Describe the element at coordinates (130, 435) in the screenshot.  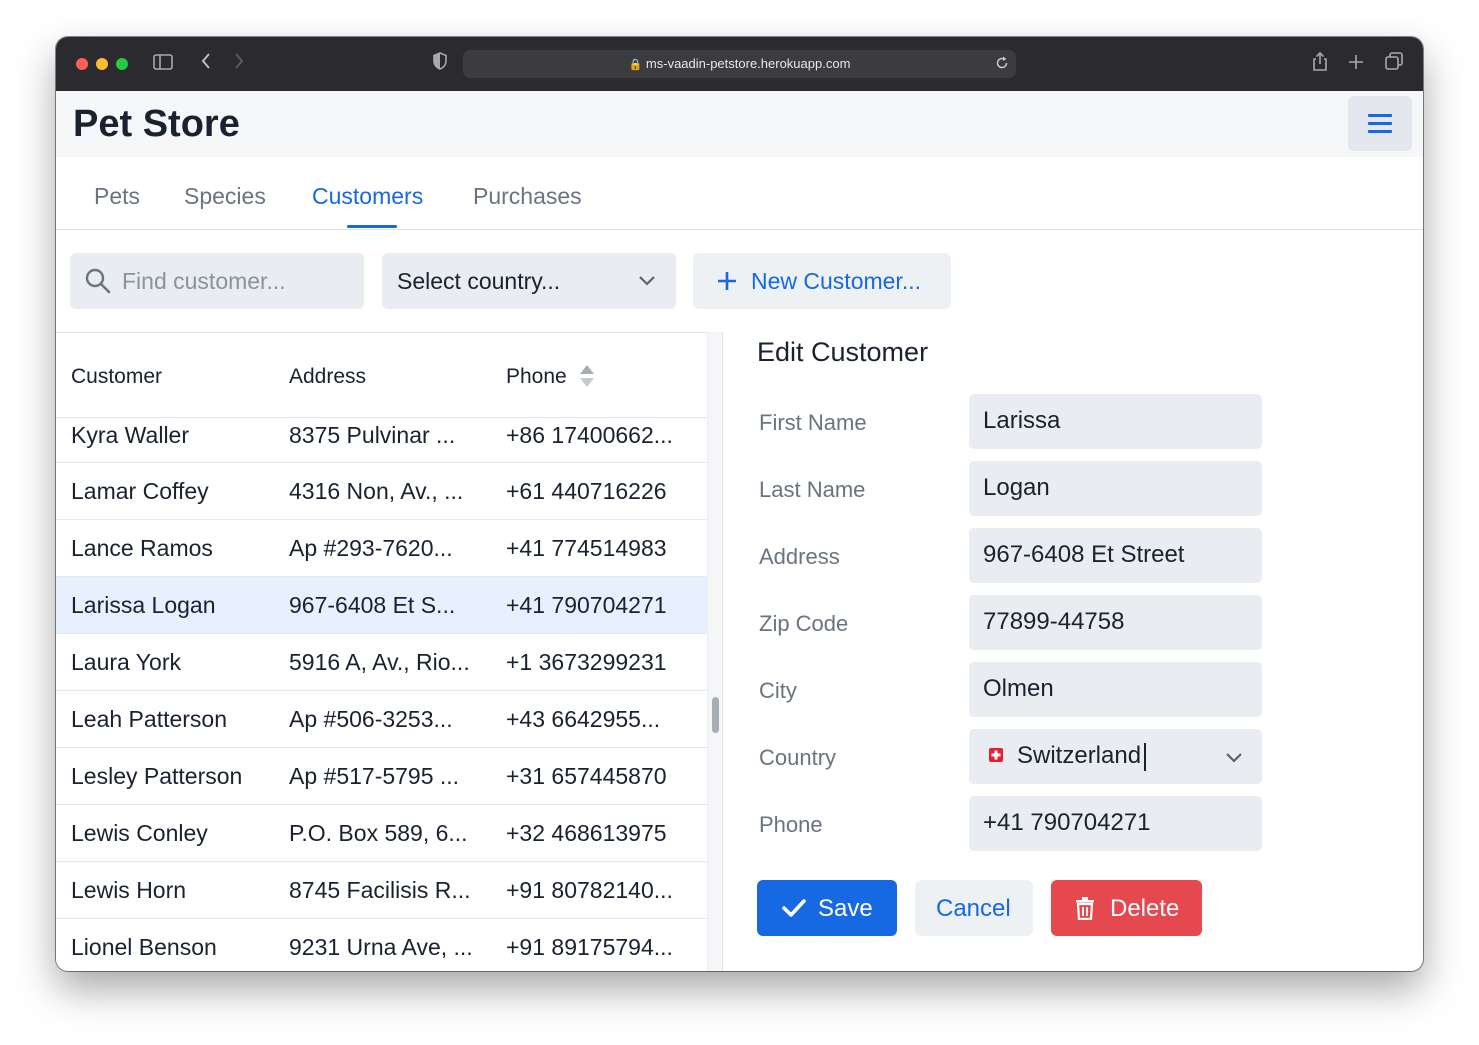
I see `customer-cell: Kyra Waller` at that location.